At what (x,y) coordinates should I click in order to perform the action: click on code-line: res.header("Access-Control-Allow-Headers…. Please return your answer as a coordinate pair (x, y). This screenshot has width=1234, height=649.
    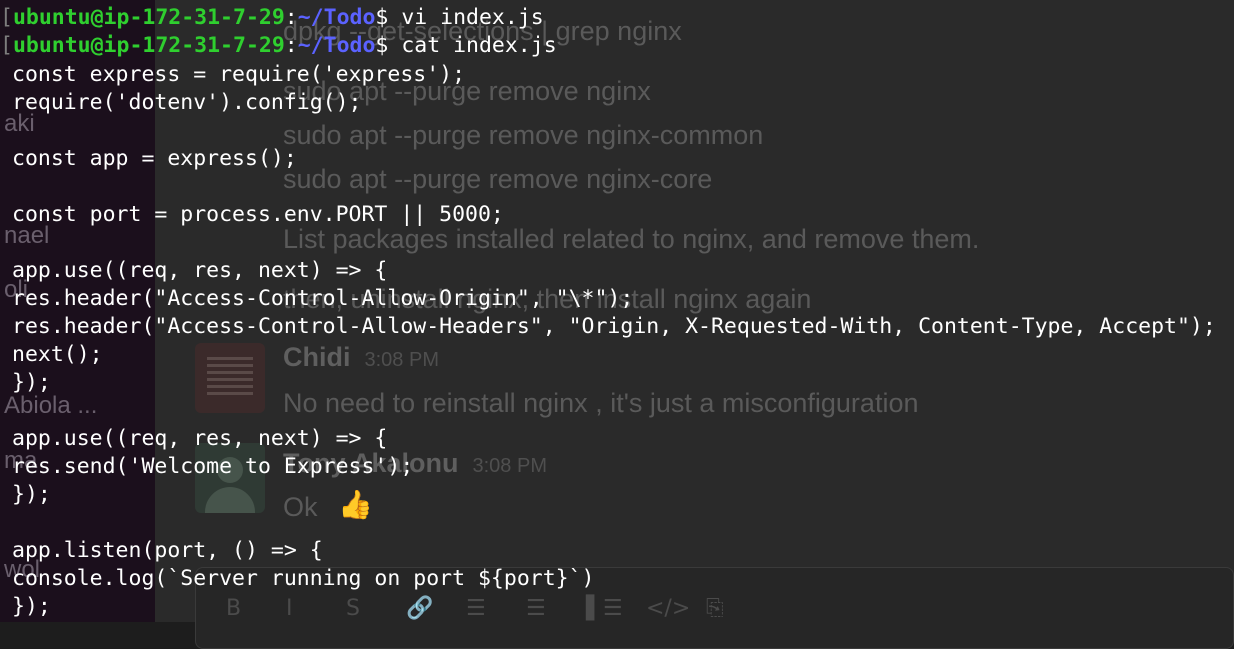
    Looking at the image, I should click on (614, 326).